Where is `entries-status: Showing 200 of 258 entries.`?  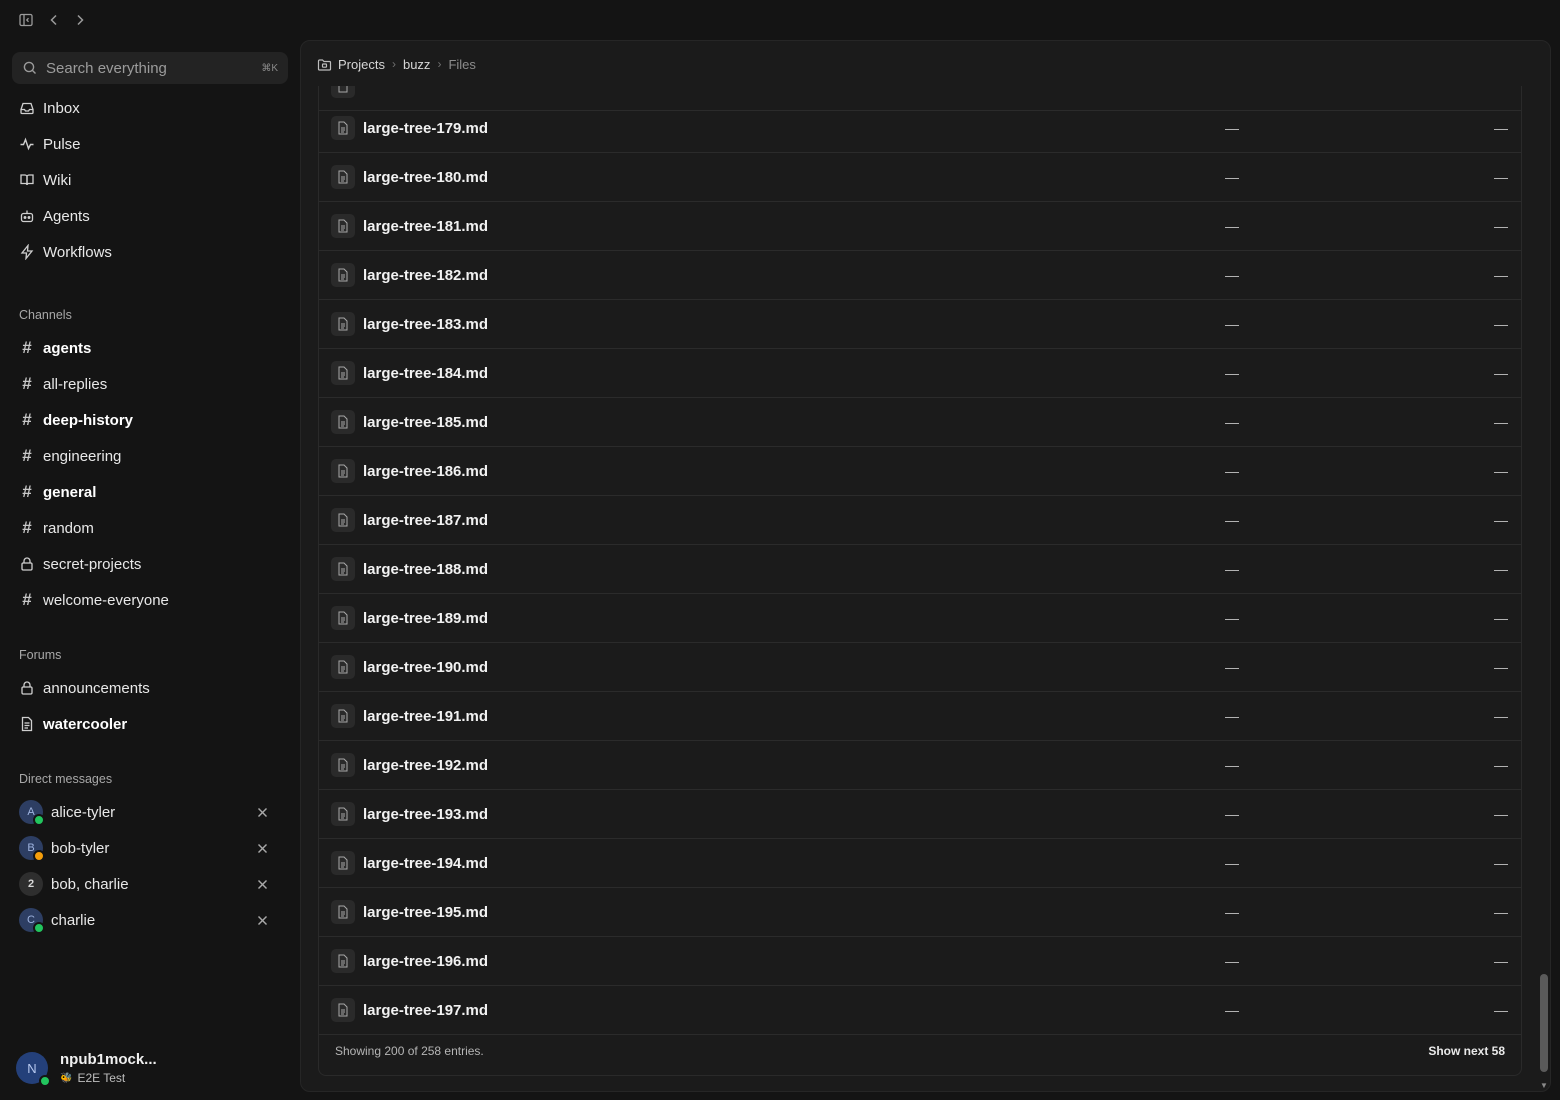
entries-status: Showing 200 of 258 entries. is located at coordinates (409, 1051).